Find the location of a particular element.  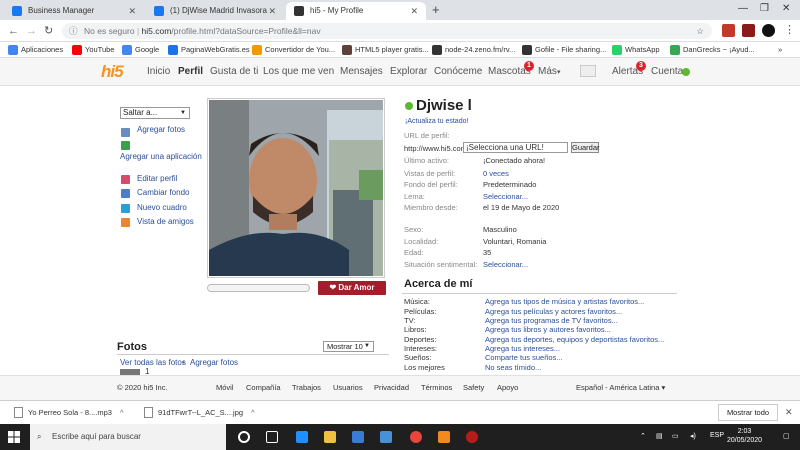

profile-avatar-icon is located at coordinates (768, 30).